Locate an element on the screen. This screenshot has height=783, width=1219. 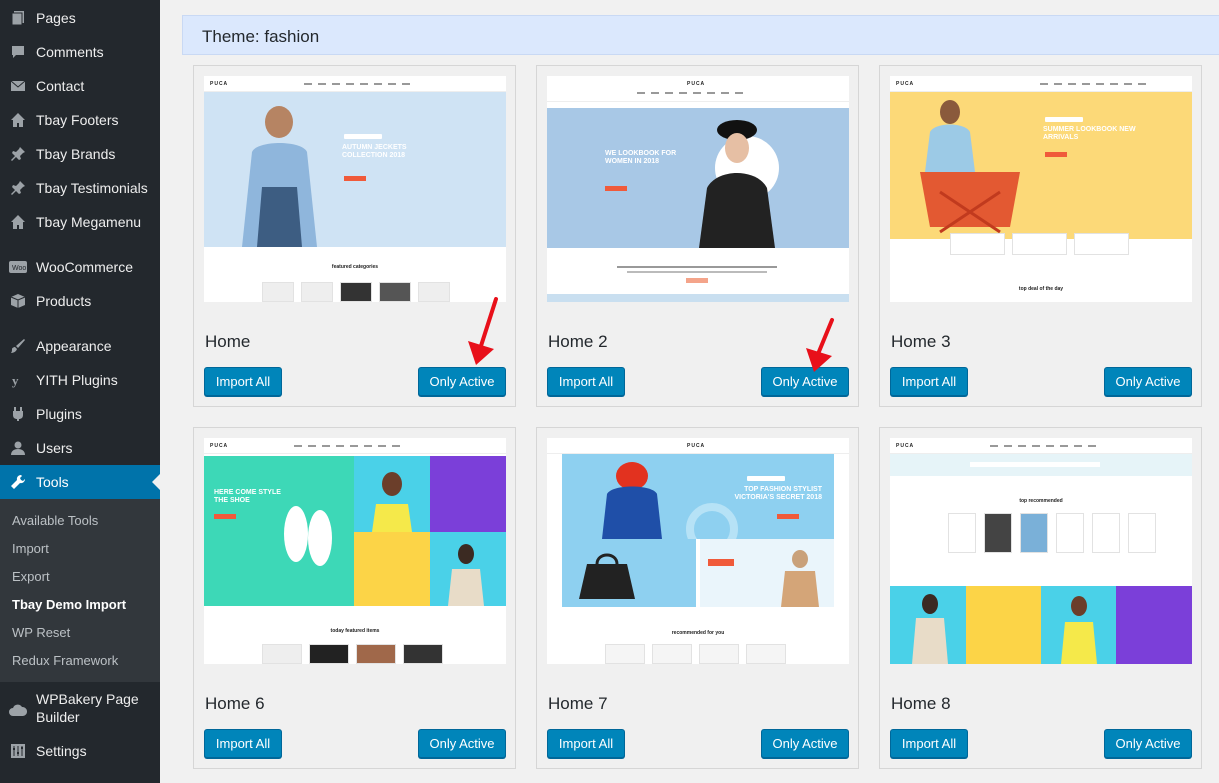
thumb-hero-text: AUTUMN JECKETS COLLECTION 2018 is located at coordinates (374, 151).